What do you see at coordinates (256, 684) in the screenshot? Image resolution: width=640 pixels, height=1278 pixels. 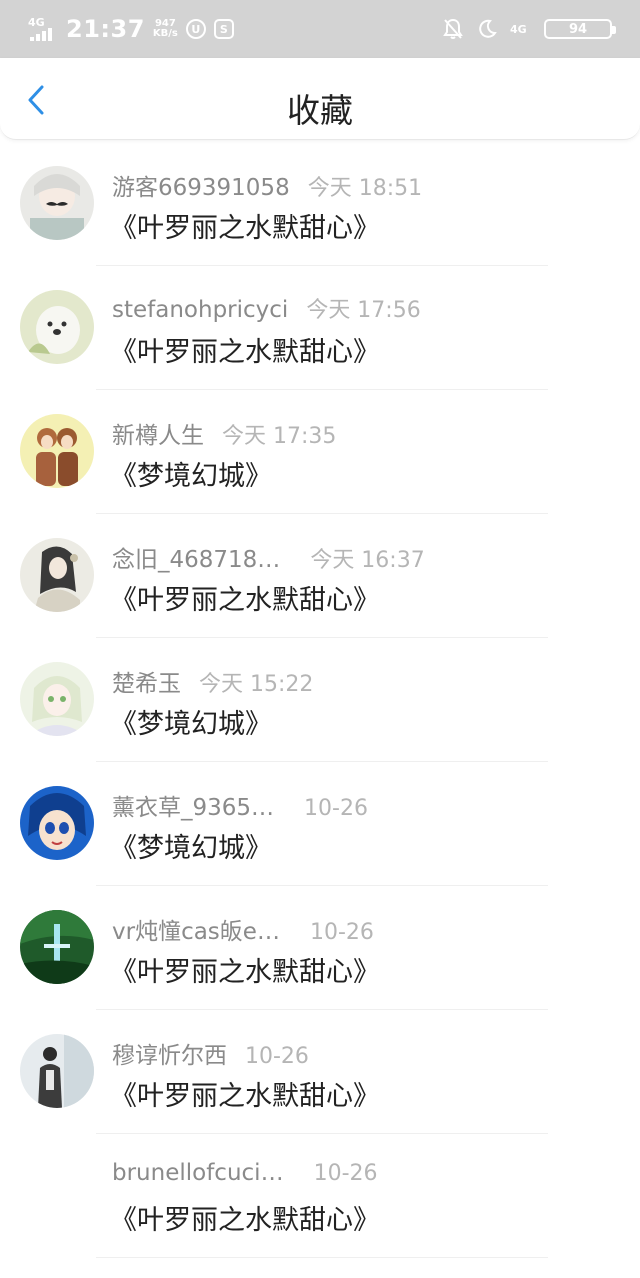 I see `time: 今天 15:22` at bounding box center [256, 684].